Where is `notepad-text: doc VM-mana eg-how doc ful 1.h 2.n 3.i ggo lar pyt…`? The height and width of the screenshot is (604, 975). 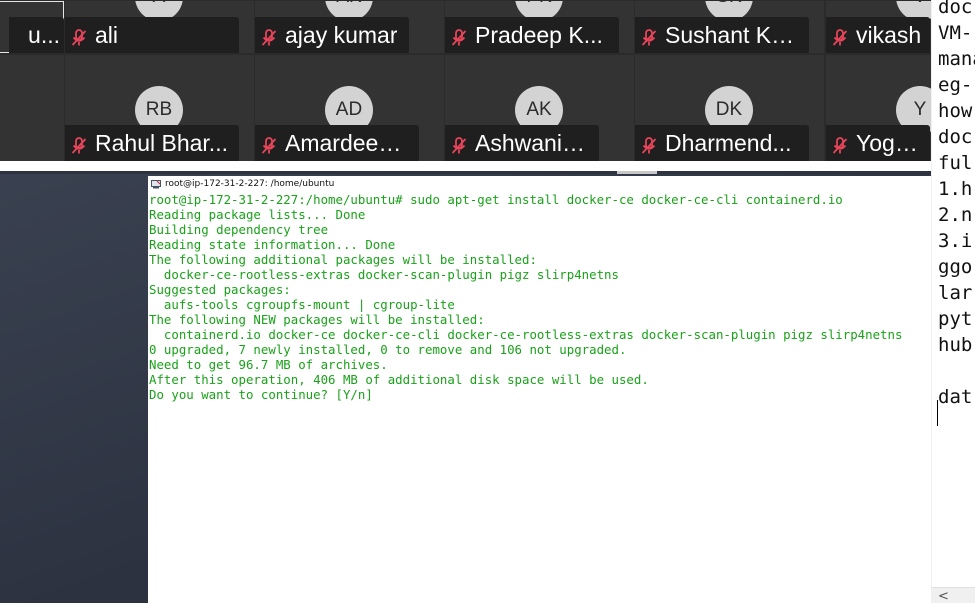 notepad-text: doc VM-mana eg-how doc ful 1.h 2.n 3.i ggo lar pyt… is located at coordinates (956, 205).